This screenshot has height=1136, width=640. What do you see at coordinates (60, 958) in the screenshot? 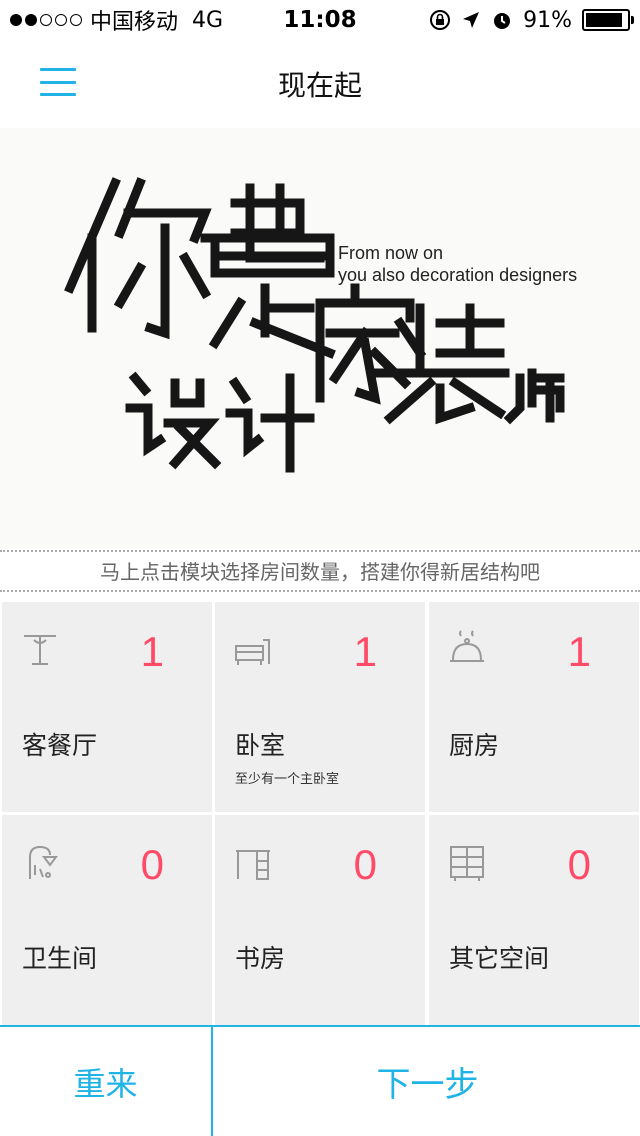
I see `room-label: 卫生间` at bounding box center [60, 958].